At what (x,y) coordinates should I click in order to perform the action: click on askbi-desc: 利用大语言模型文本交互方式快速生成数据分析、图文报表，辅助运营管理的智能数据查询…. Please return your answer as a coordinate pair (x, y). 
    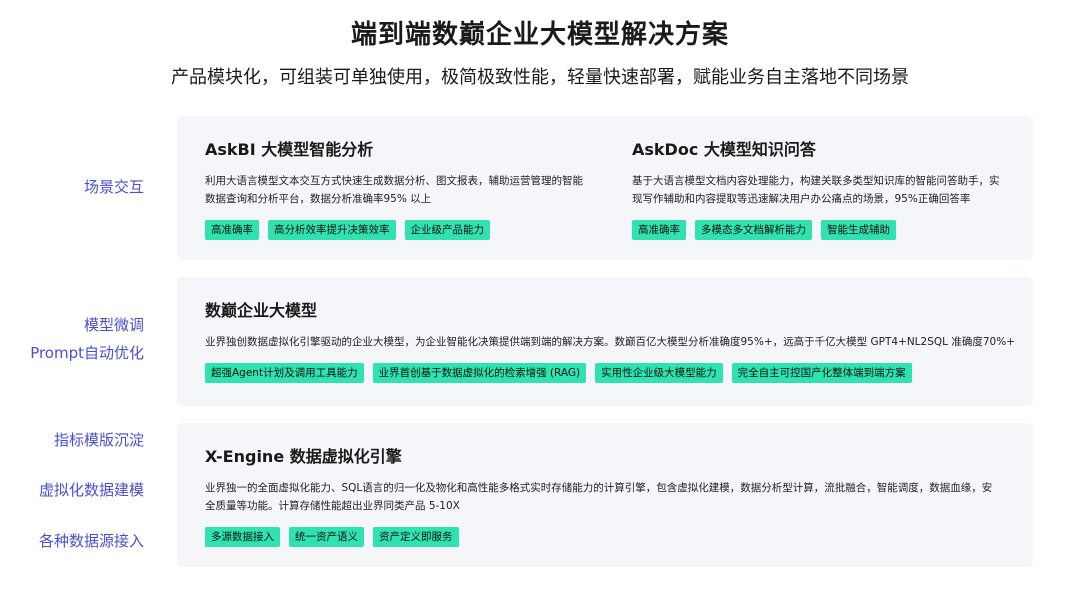
    Looking at the image, I should click on (394, 190).